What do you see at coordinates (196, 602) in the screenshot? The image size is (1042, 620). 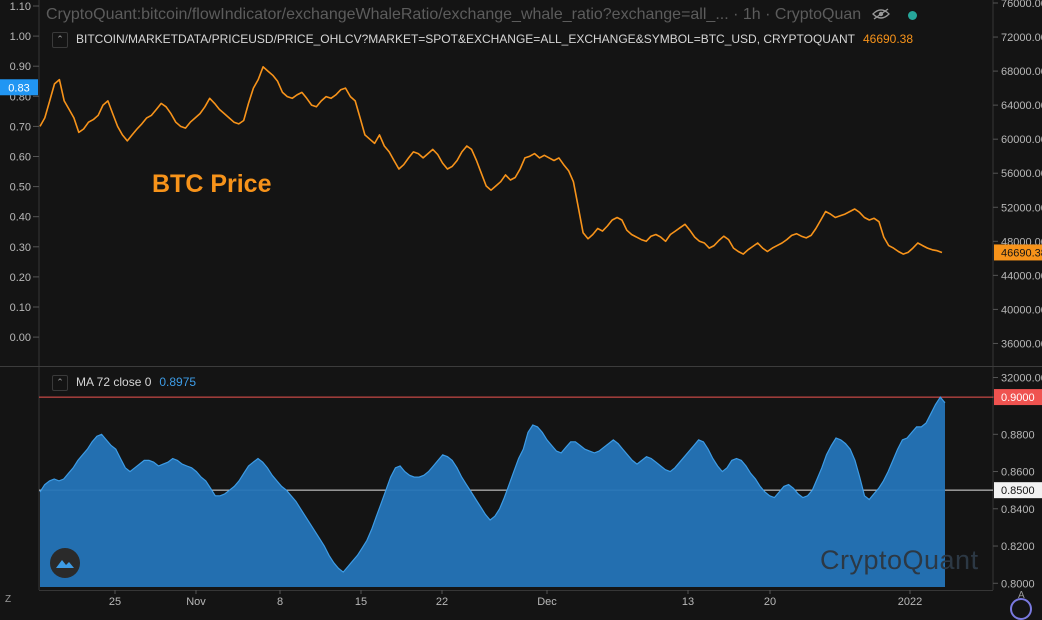 I see `x-tick-label: Nov` at bounding box center [196, 602].